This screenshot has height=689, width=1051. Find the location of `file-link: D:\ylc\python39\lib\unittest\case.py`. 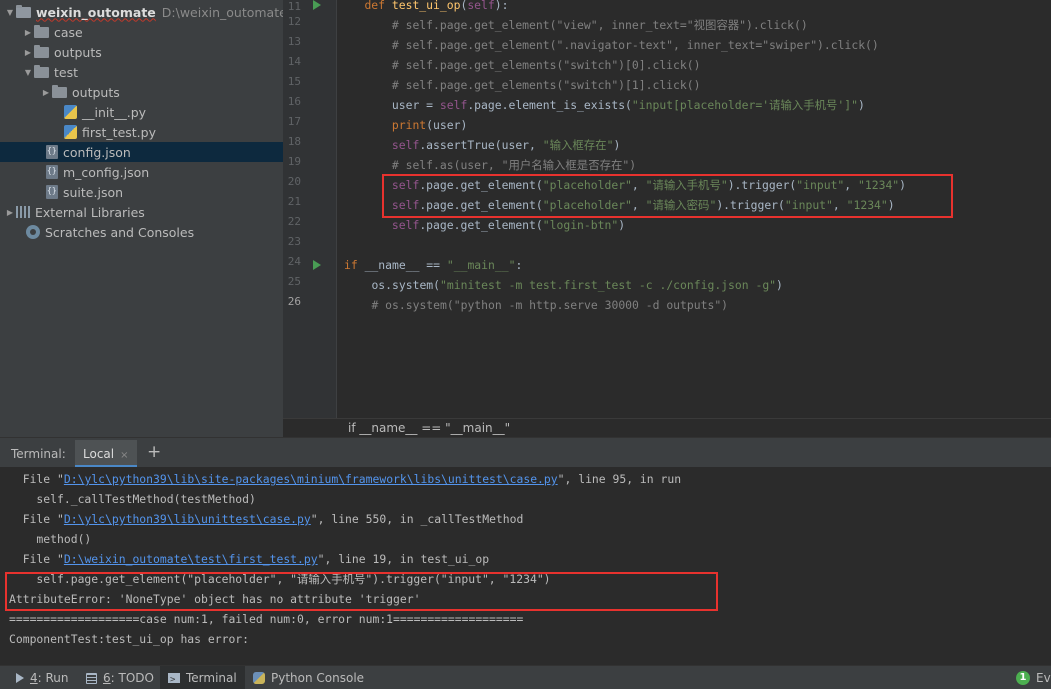

file-link: D:\ylc\python39\lib\unittest\case.py is located at coordinates (187, 519).